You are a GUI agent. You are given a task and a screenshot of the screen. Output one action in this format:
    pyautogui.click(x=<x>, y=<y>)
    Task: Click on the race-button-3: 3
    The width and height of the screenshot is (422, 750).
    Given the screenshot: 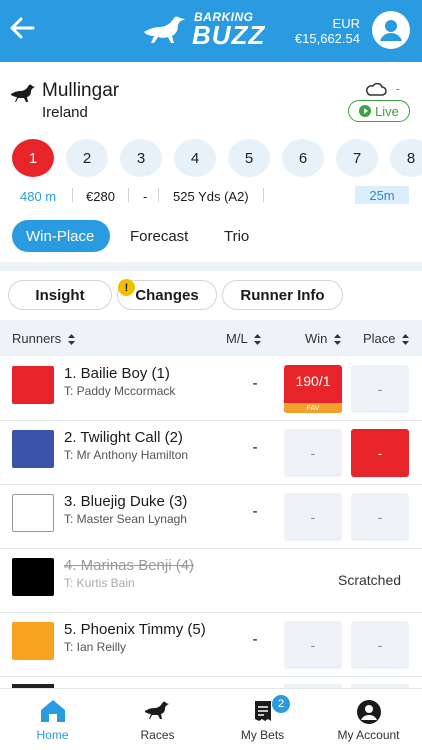 What is the action you would take?
    pyautogui.click(x=141, y=158)
    